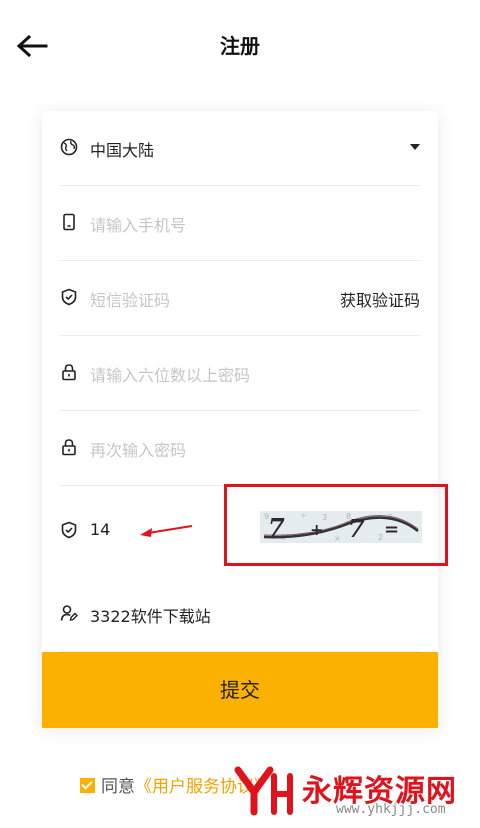  Describe the element at coordinates (150, 615) in the screenshot. I see `referrer-input: 3322软件下载站` at that location.